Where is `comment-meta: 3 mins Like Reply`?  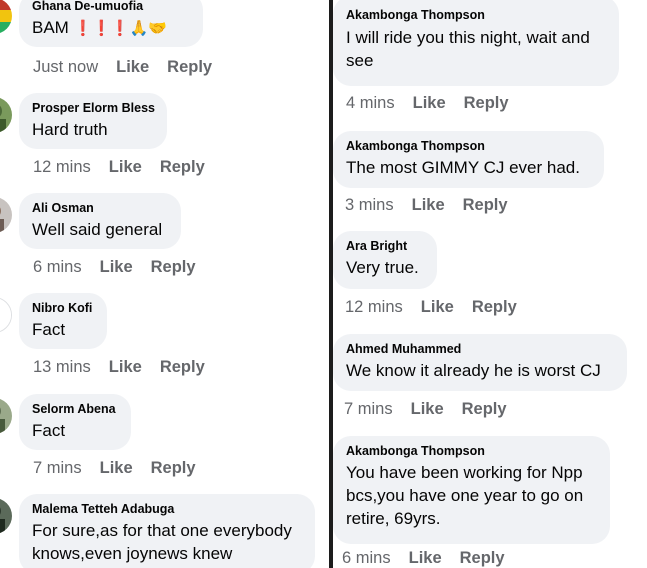 comment-meta: 3 mins Like Reply is located at coordinates (426, 205).